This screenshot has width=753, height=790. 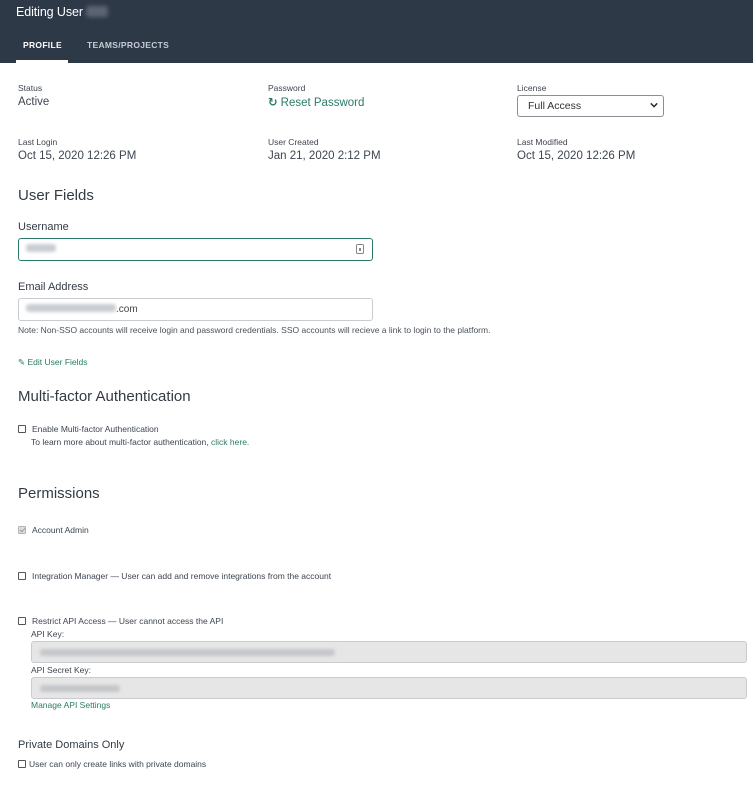 I want to click on redacted-email-value, so click(x=71, y=308).